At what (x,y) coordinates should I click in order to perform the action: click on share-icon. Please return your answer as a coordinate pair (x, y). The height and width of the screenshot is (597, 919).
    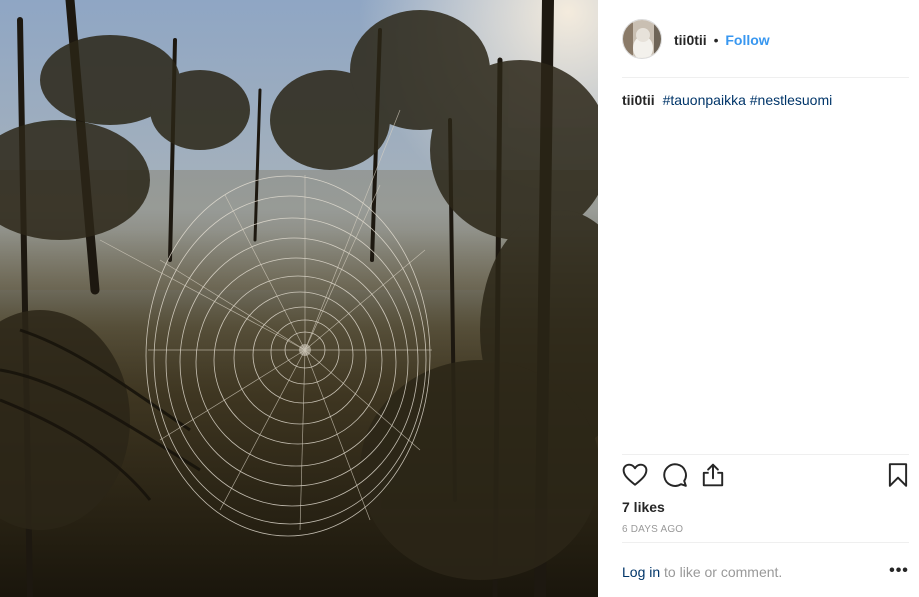
    Looking at the image, I should click on (713, 475).